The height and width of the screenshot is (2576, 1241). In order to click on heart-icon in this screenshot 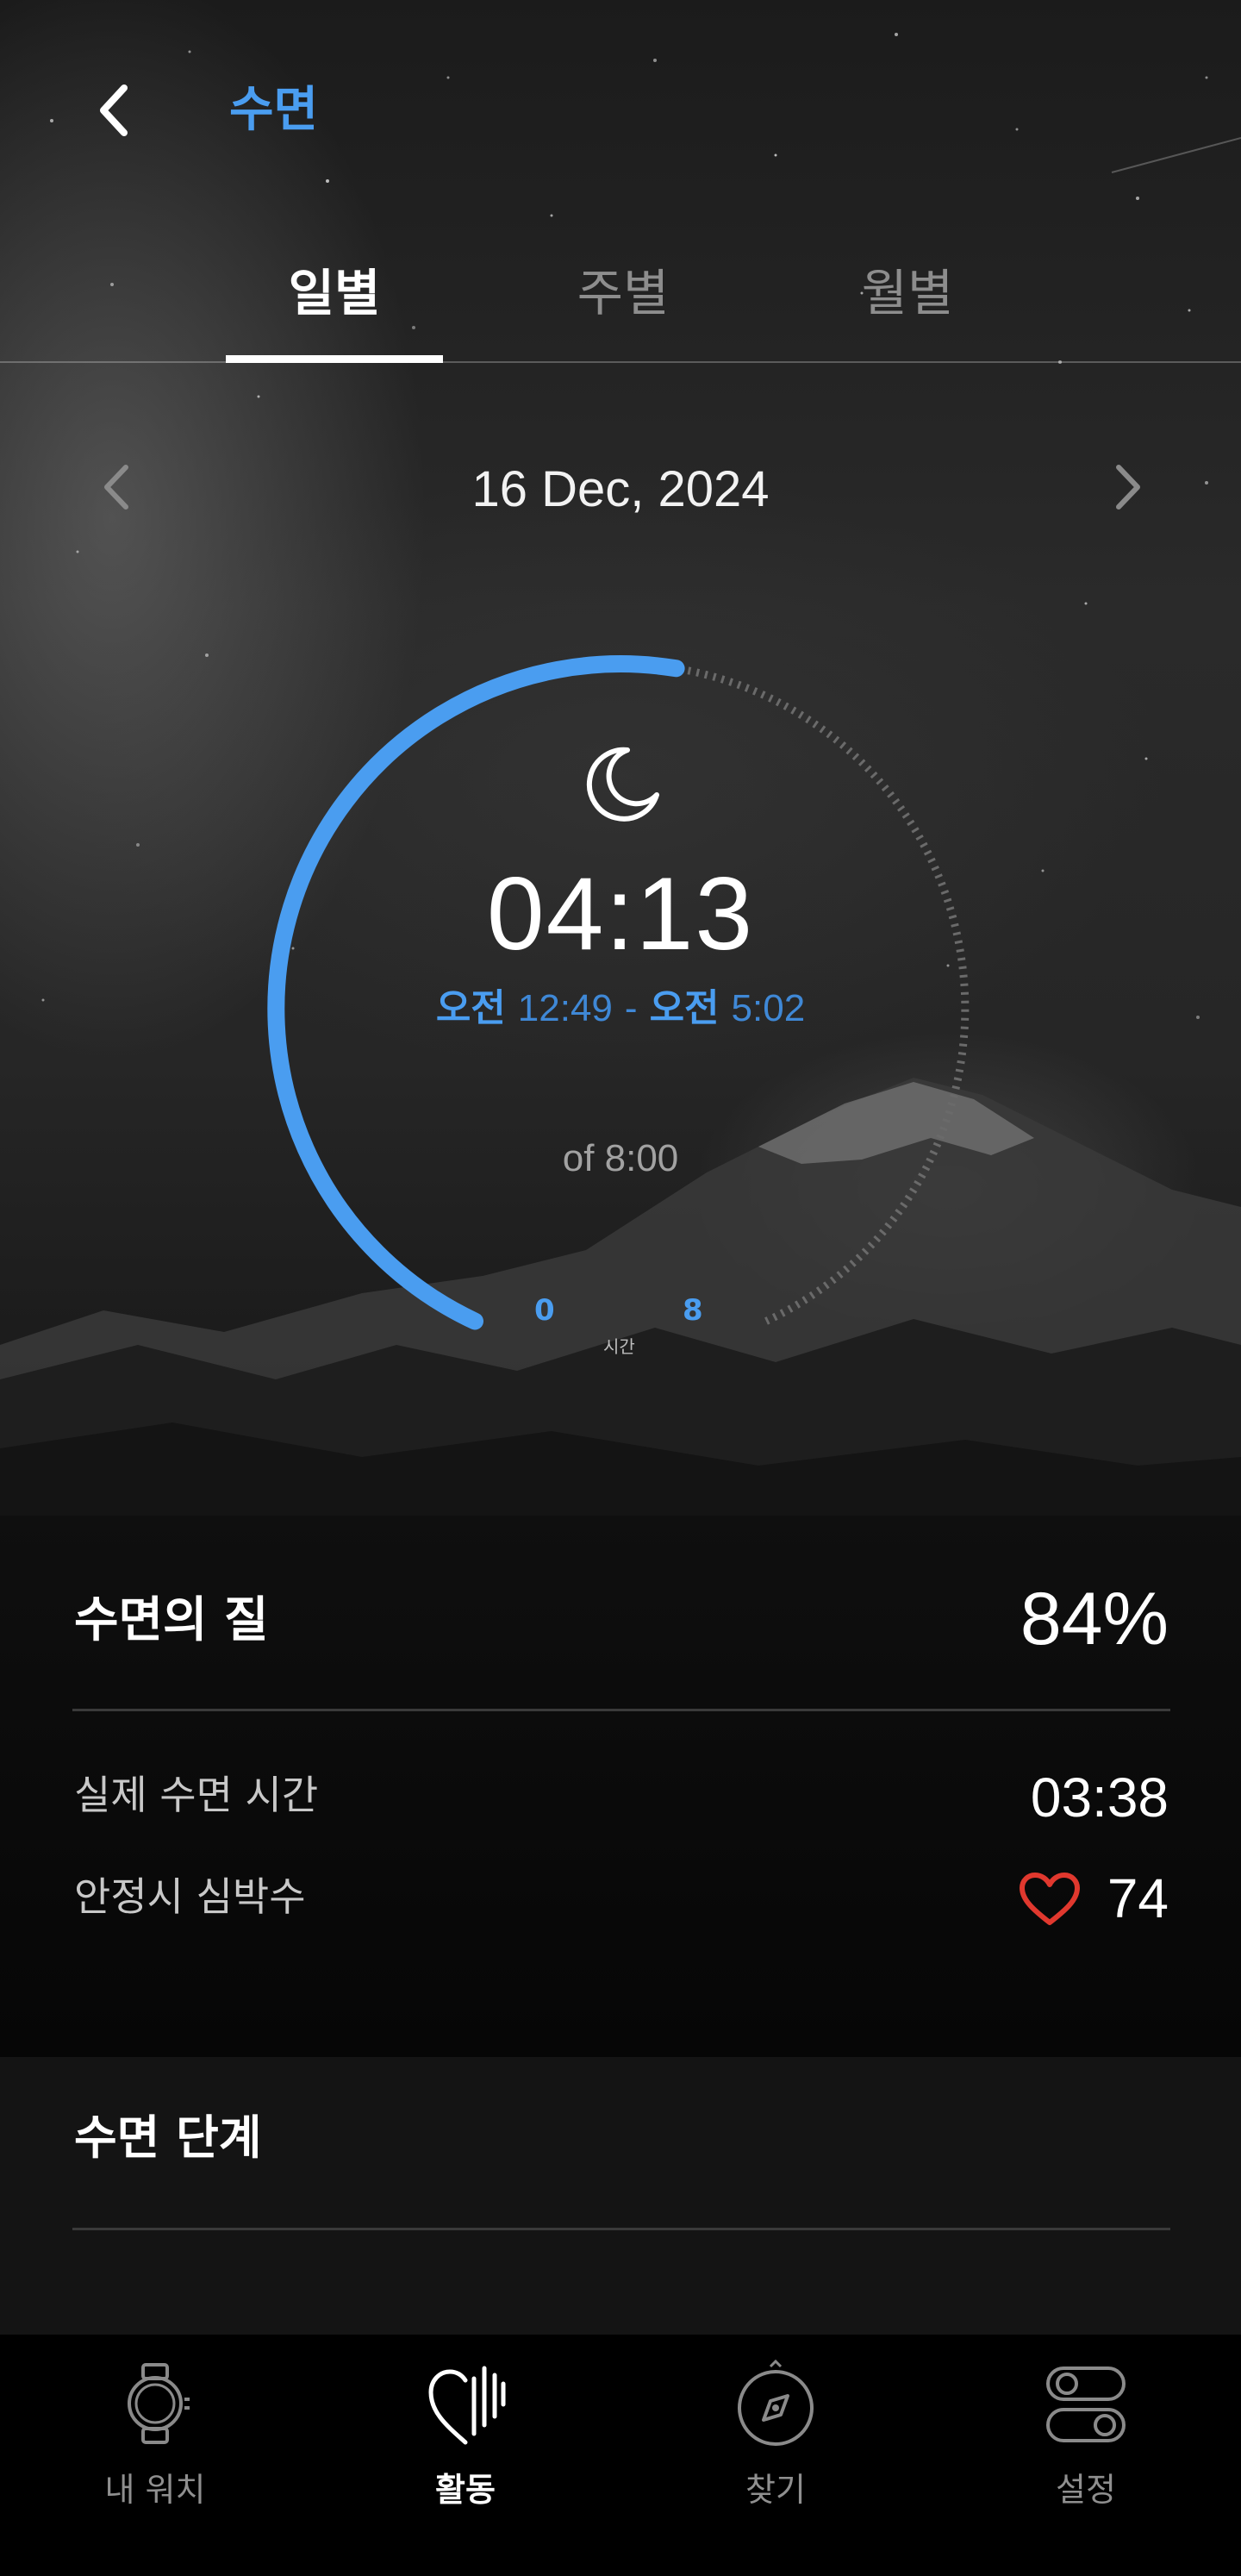, I will do `click(1050, 1899)`.